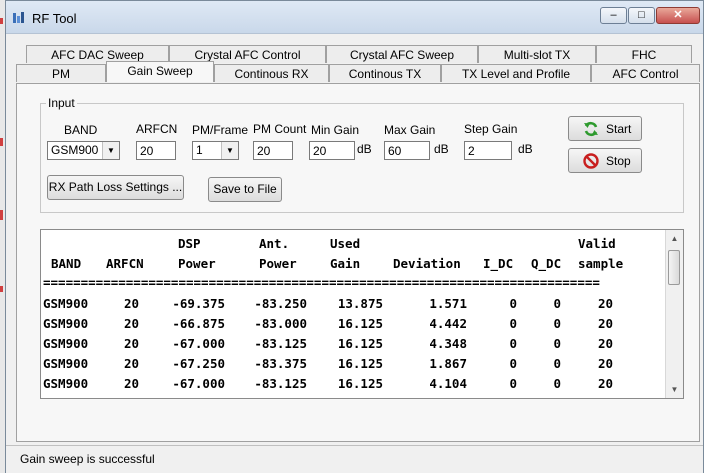 The image size is (704, 473). Describe the element at coordinates (441, 149) in the screenshot. I see `max-gain-unit: dB` at that location.